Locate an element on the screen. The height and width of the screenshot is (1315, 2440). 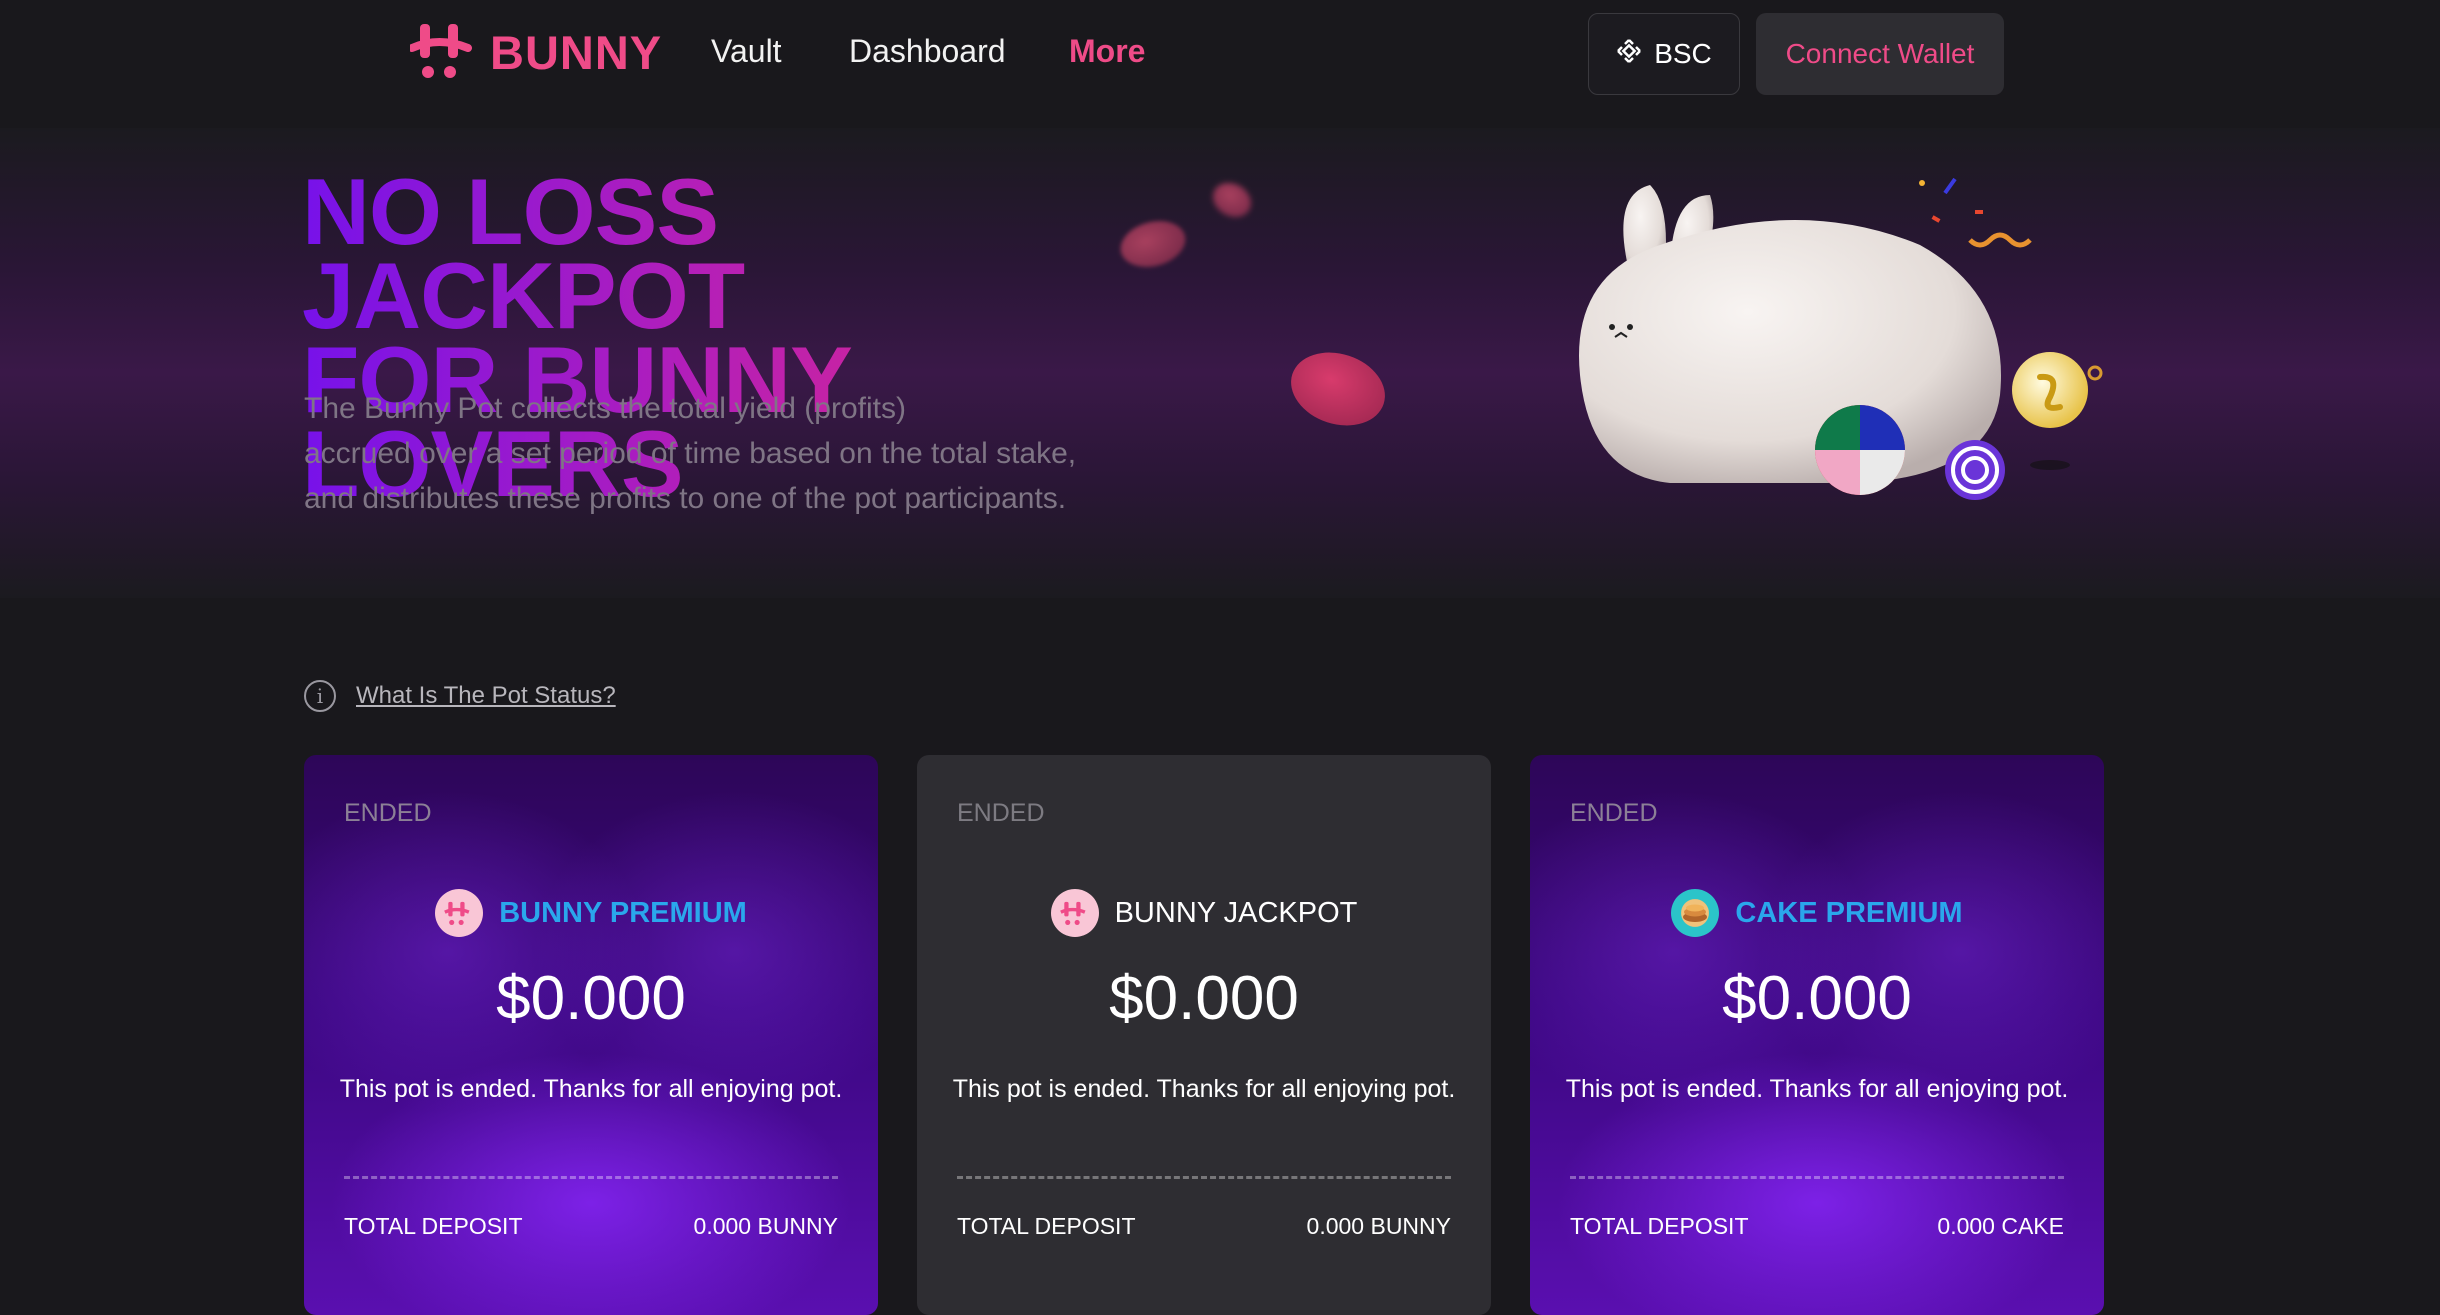
nav-link-dashboard: Dashboard is located at coordinates (927, 51).